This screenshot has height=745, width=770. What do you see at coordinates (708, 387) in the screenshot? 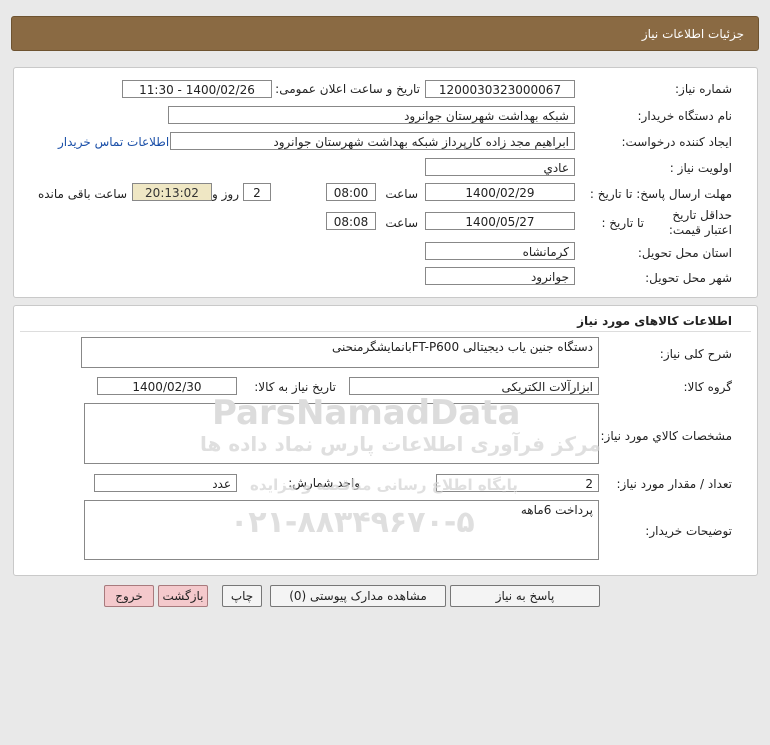
I see `group-label: گروه کالا:` at bounding box center [708, 387].